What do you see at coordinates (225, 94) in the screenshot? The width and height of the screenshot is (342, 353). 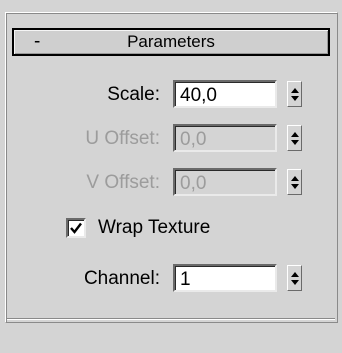 I see `scale-input: 40,0` at bounding box center [225, 94].